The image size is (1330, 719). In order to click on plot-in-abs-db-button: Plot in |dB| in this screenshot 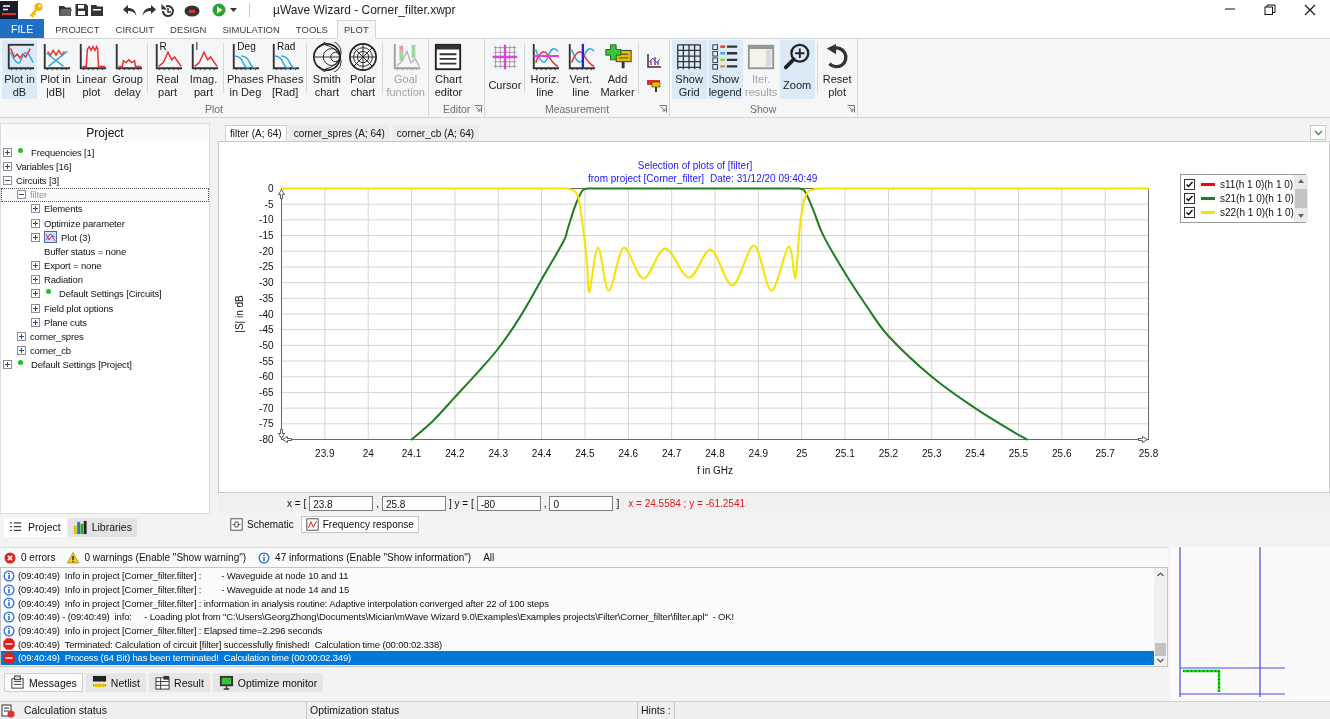, I will do `click(55, 69)`.